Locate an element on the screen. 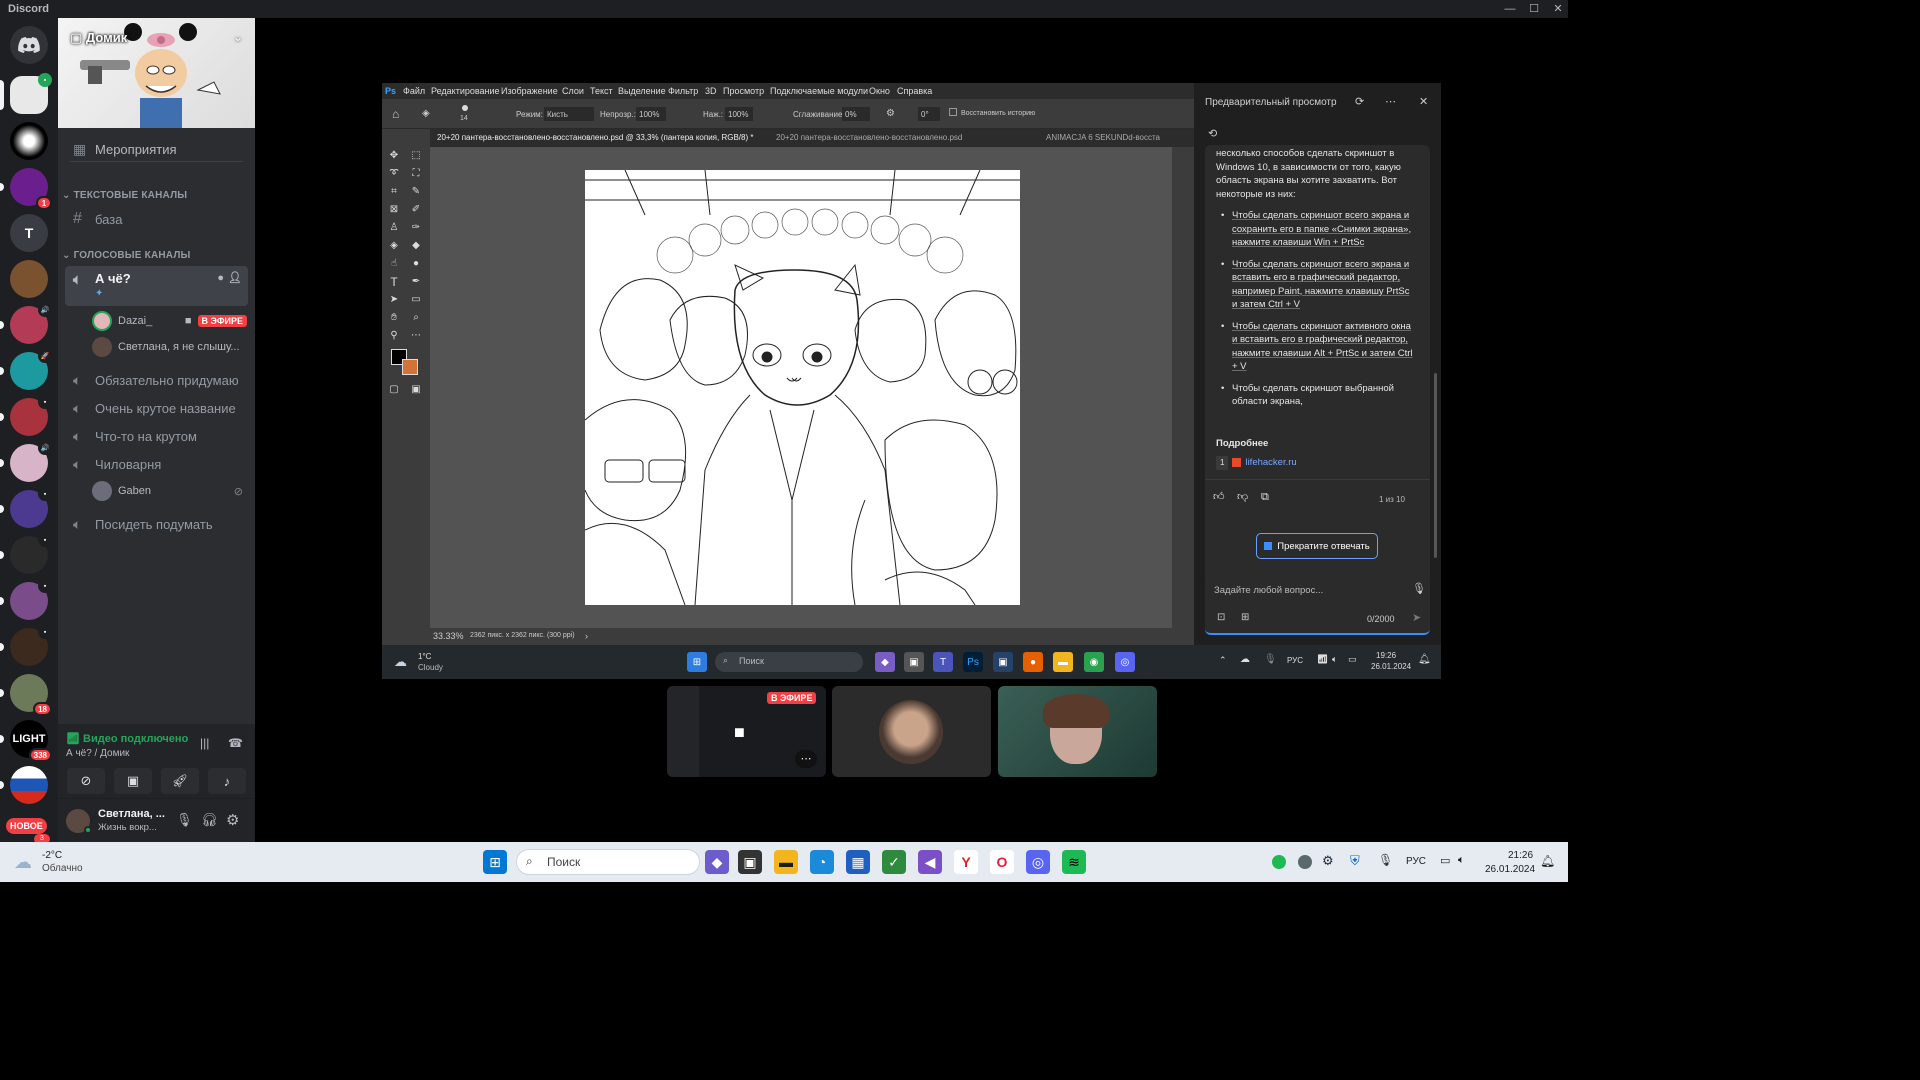 This screenshot has height=1080, width=1920. voice-channel-active: 🔈︎ А чё? ● 👤︎ ✦ is located at coordinates (156, 286).